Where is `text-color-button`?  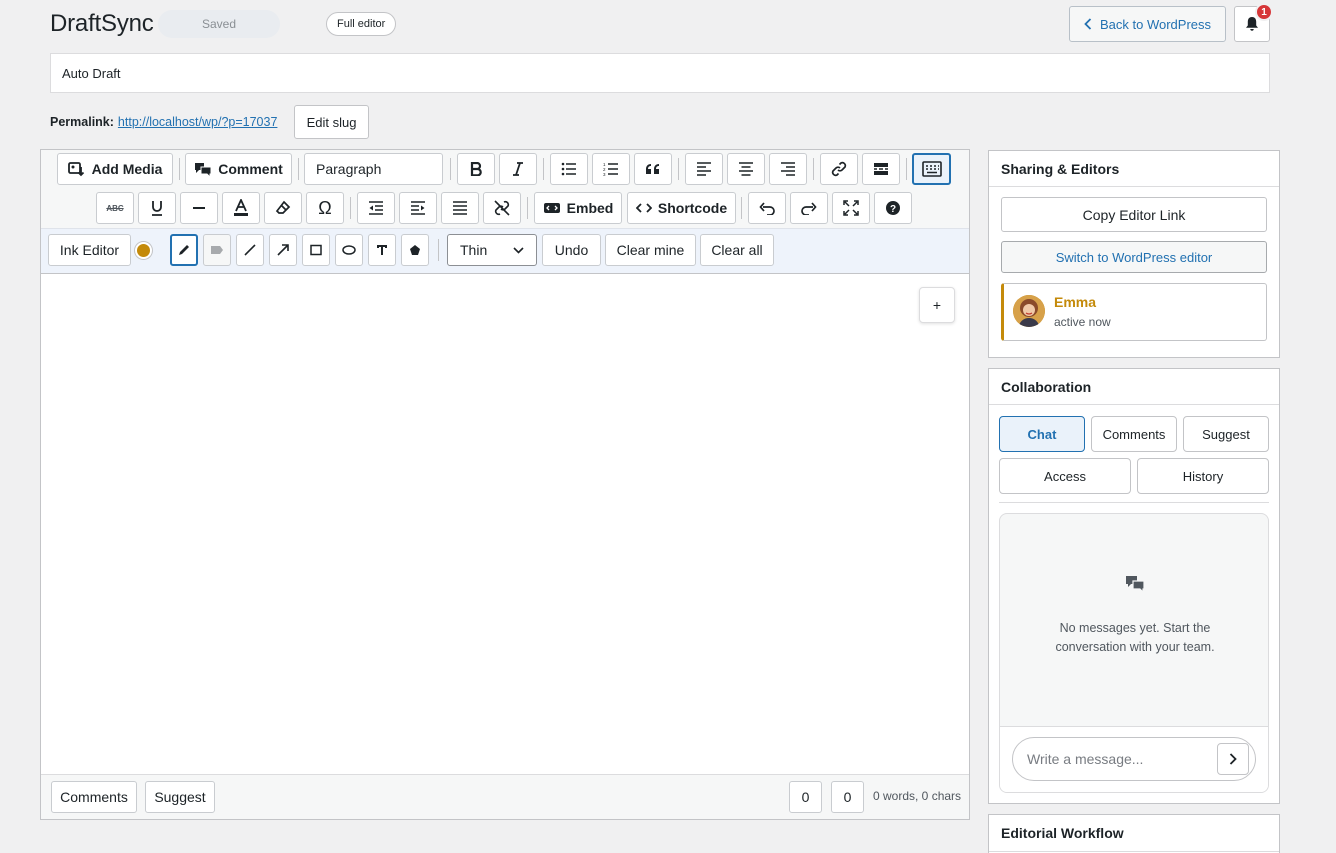 text-color-button is located at coordinates (241, 208).